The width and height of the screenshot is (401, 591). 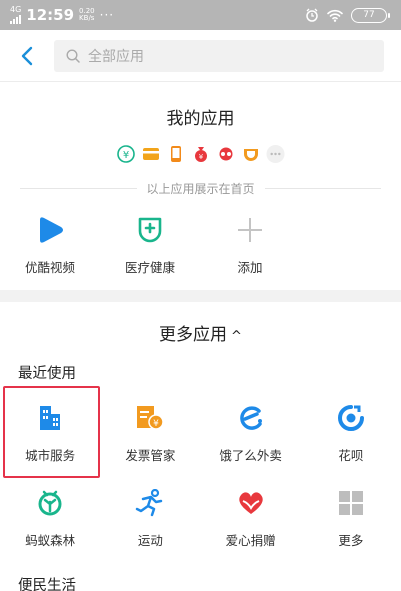 What do you see at coordinates (275, 153) in the screenshot?
I see `more-dots-icon` at bounding box center [275, 153].